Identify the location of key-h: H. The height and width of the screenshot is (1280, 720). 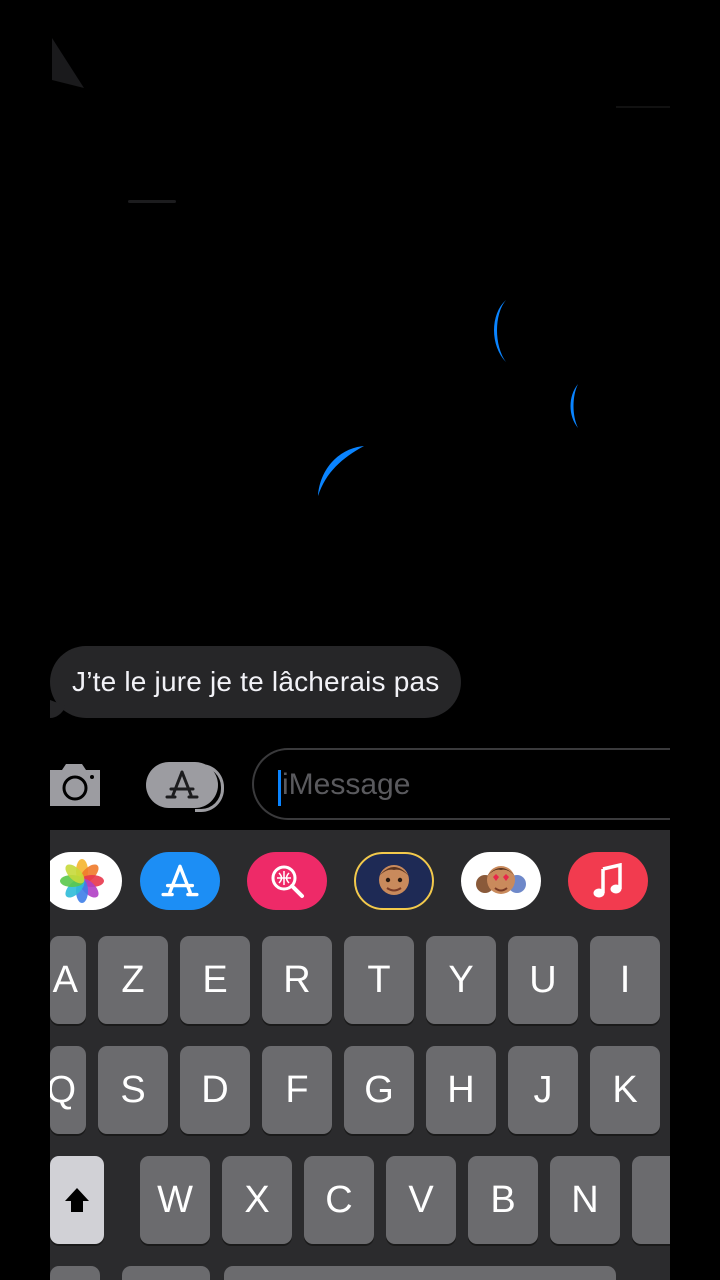
(461, 1090).